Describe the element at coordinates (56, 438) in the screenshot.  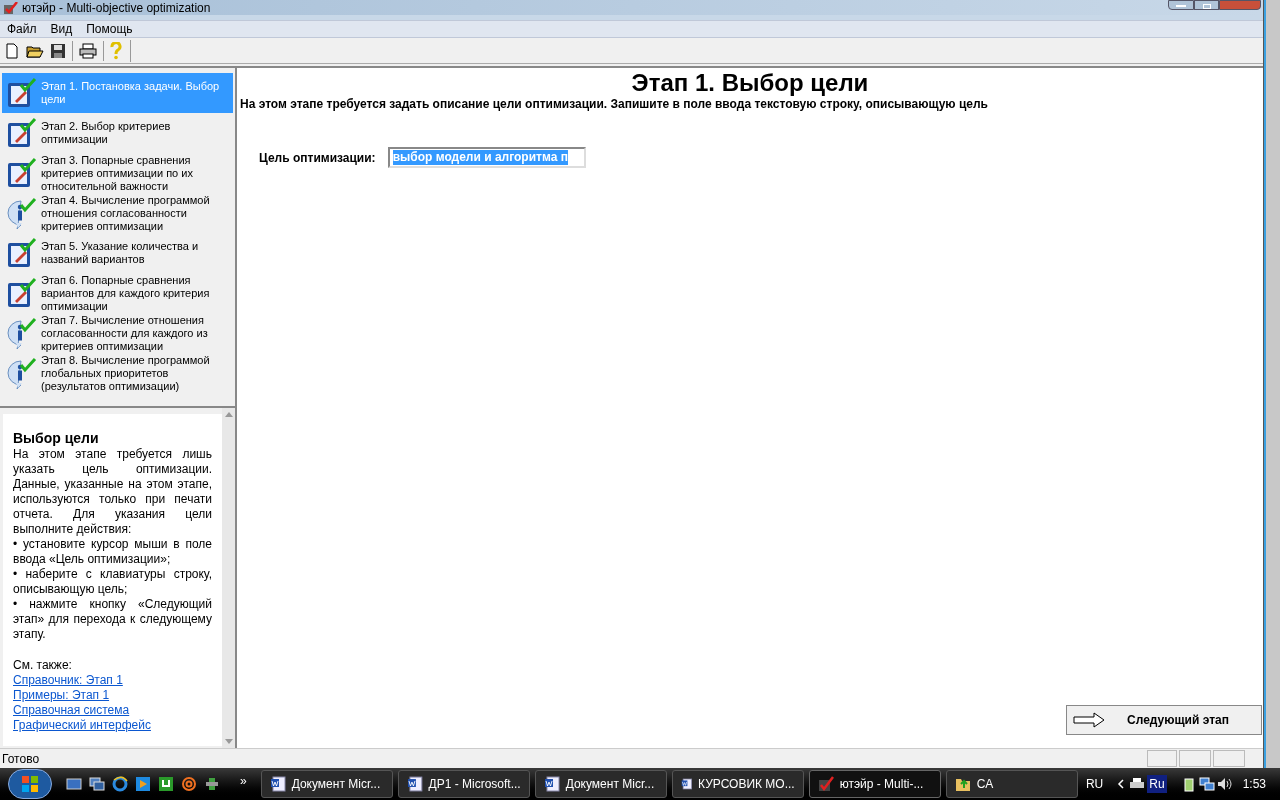
I see `help-title: Выбор цели` at that location.